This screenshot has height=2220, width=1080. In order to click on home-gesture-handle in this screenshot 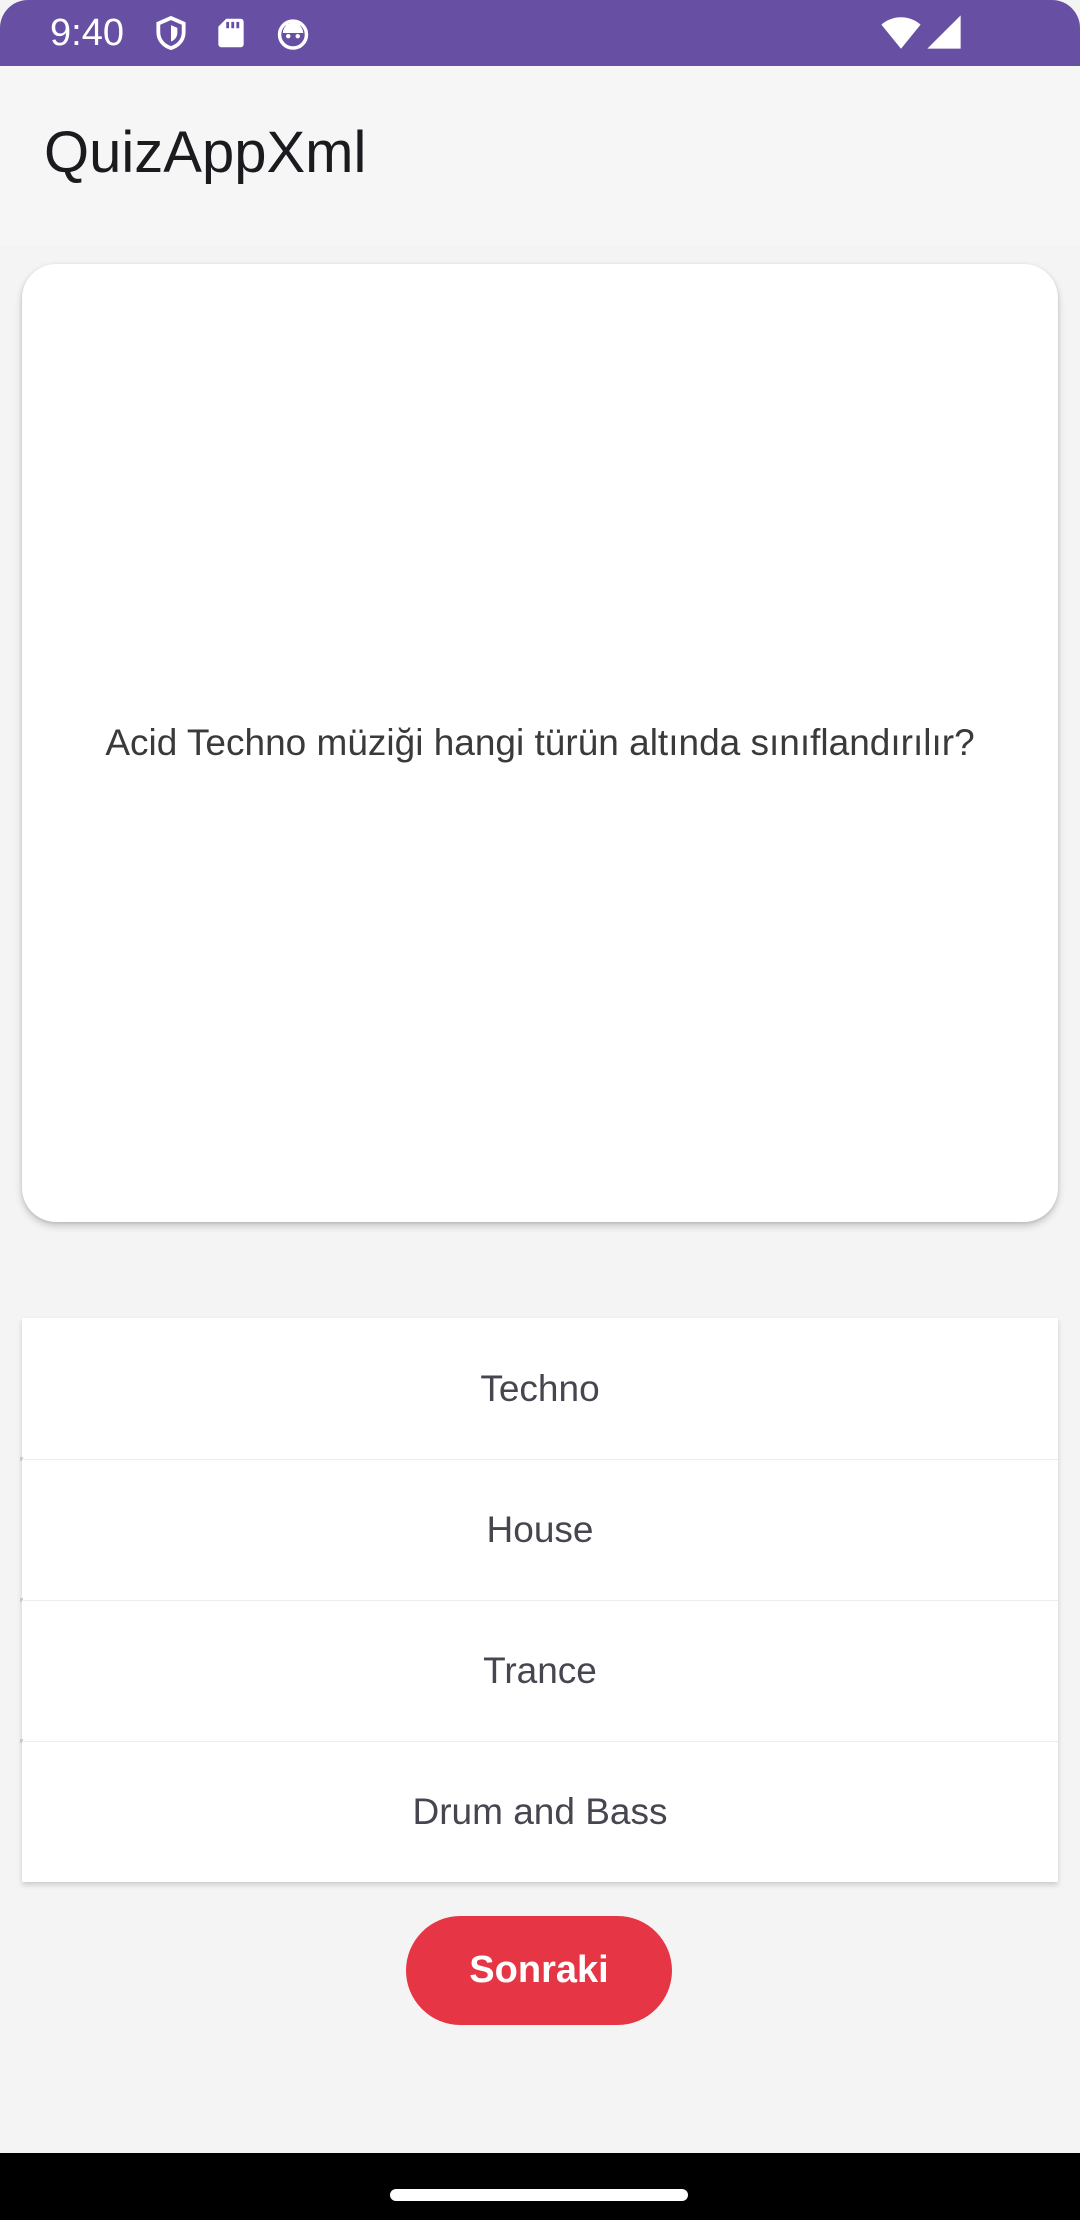, I will do `click(539, 2195)`.